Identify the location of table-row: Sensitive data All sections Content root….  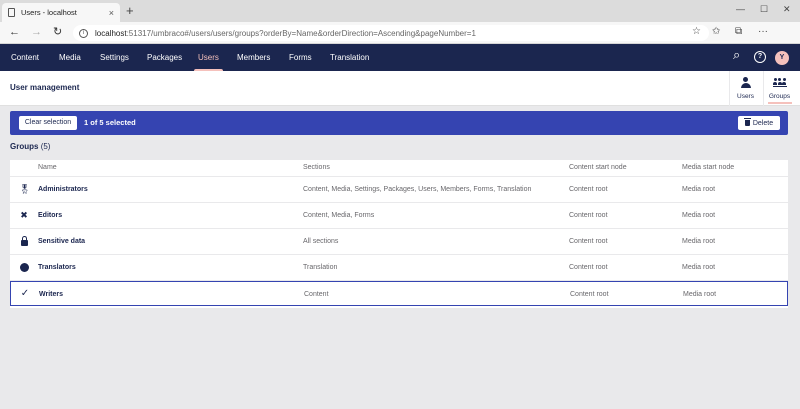
(399, 242).